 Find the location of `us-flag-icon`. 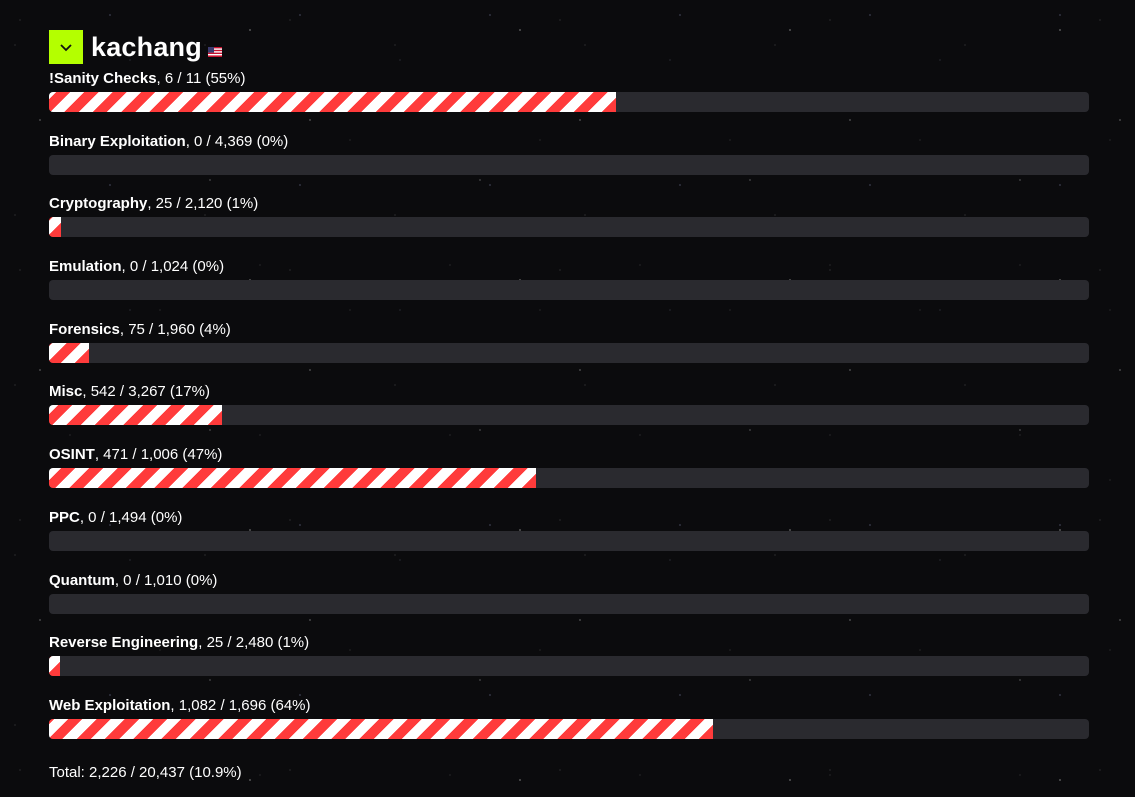

us-flag-icon is located at coordinates (214, 52).